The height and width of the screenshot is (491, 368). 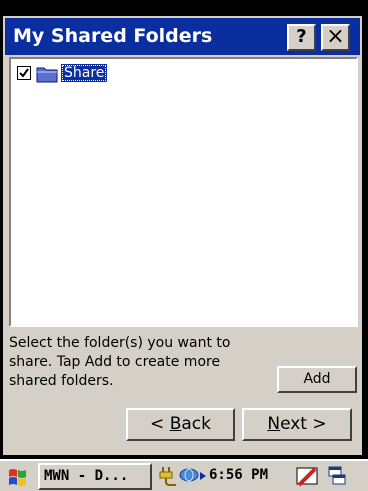 What do you see at coordinates (238, 475) in the screenshot?
I see `clock: 6:56 PM` at bounding box center [238, 475].